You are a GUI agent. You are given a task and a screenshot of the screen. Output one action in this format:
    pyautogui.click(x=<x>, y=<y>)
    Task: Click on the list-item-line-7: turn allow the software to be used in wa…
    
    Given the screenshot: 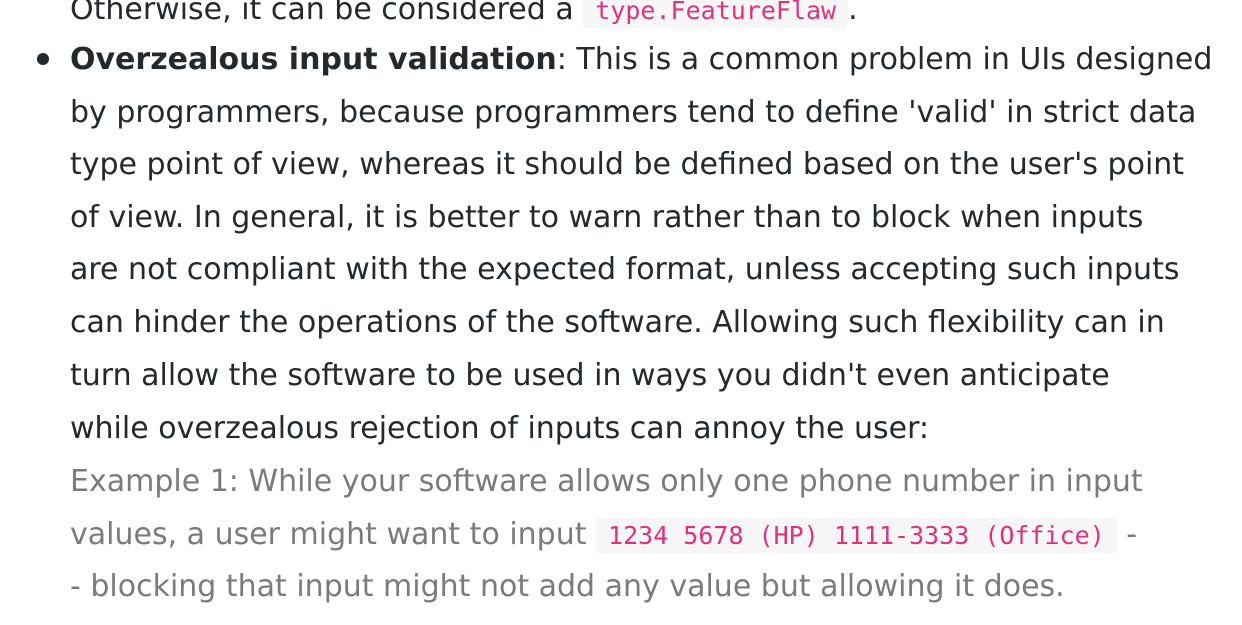 What is the action you would take?
    pyautogui.click(x=590, y=375)
    